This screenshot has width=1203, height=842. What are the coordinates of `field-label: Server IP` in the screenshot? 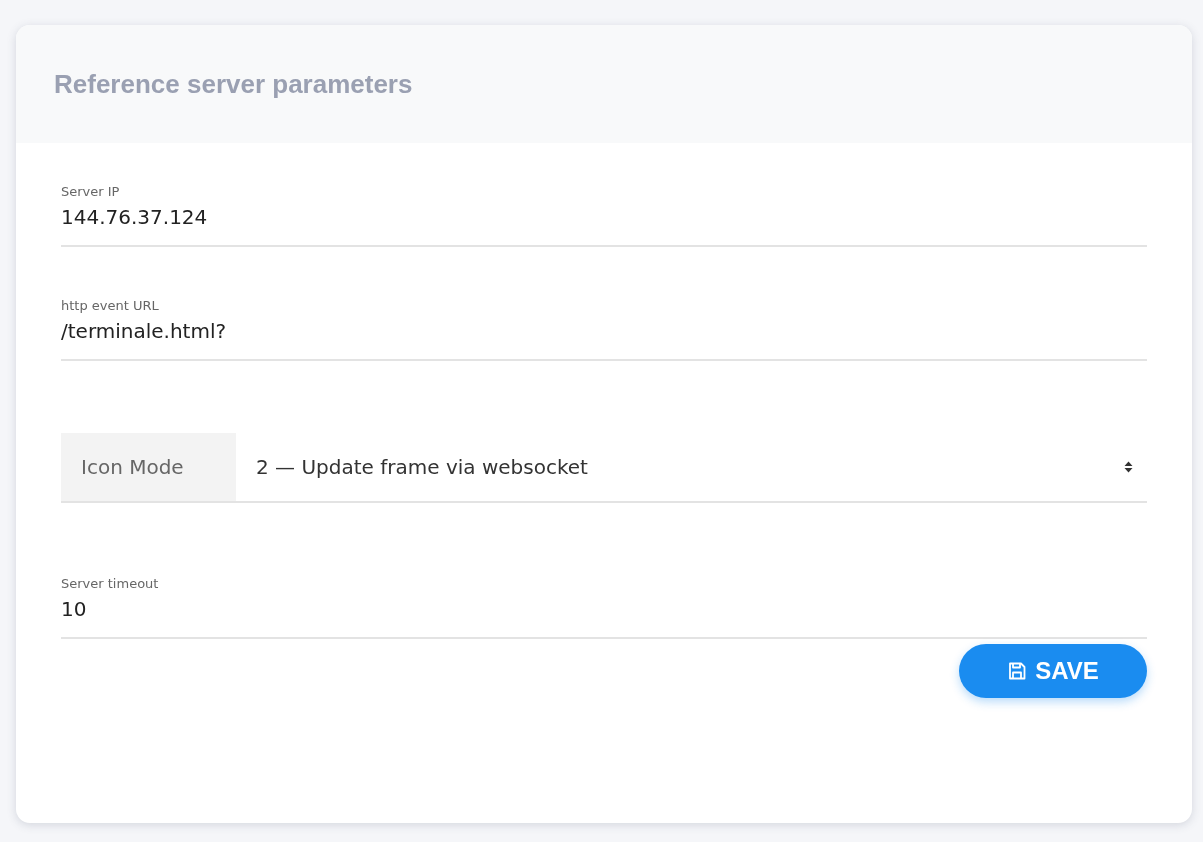 It's located at (91, 192).